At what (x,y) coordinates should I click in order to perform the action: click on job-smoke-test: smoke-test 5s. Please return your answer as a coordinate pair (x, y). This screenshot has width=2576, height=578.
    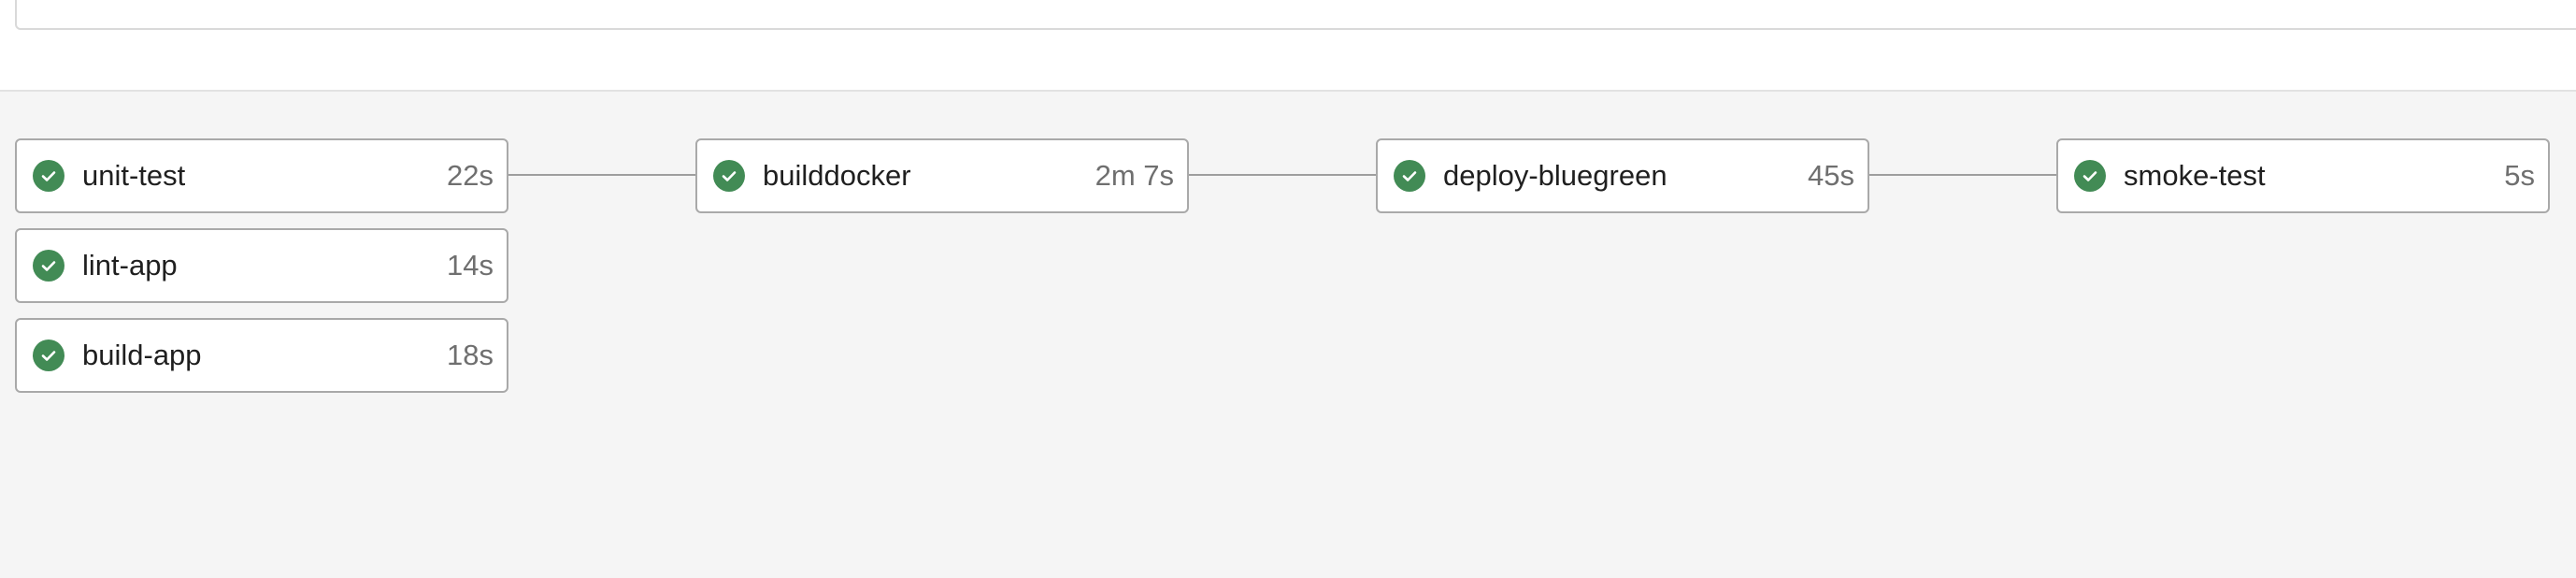
    Looking at the image, I should click on (2303, 175).